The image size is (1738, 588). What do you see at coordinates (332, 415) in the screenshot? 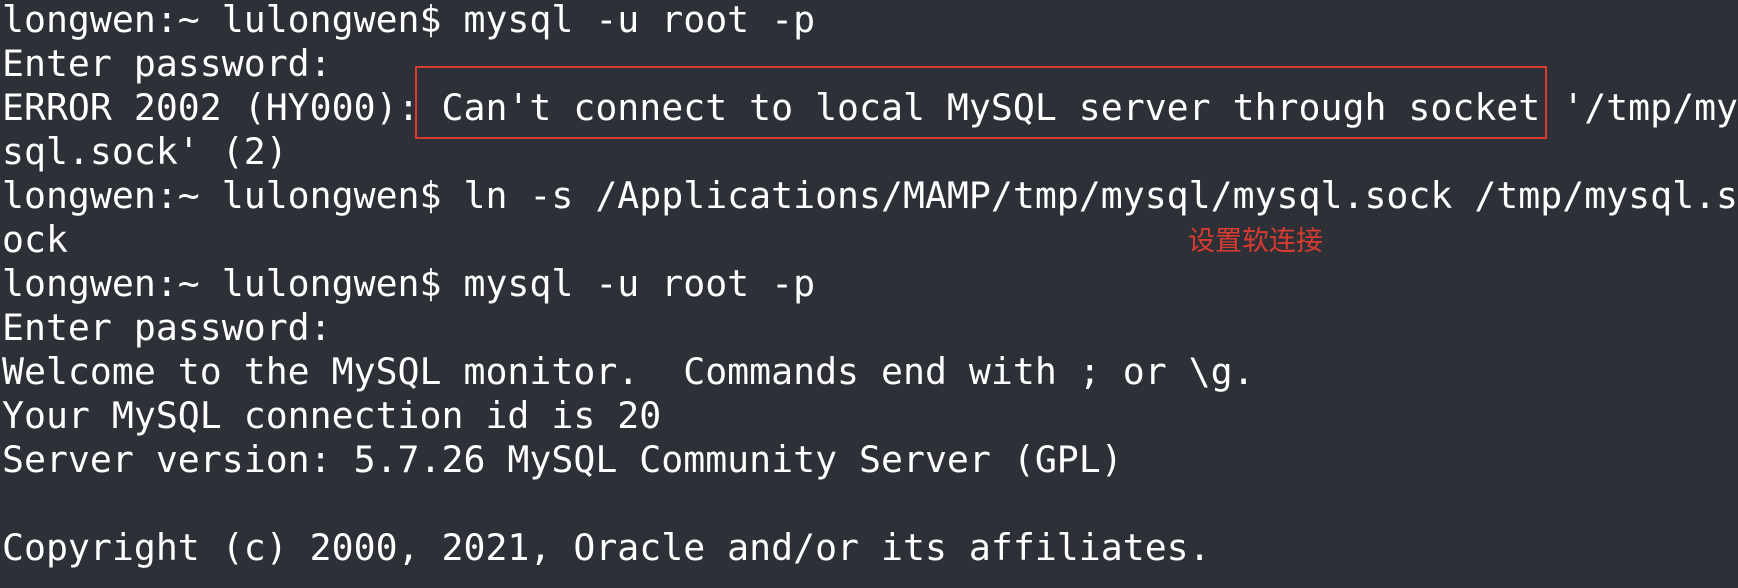
I see `terminal-line: Your MySQL connection id is 20` at bounding box center [332, 415].